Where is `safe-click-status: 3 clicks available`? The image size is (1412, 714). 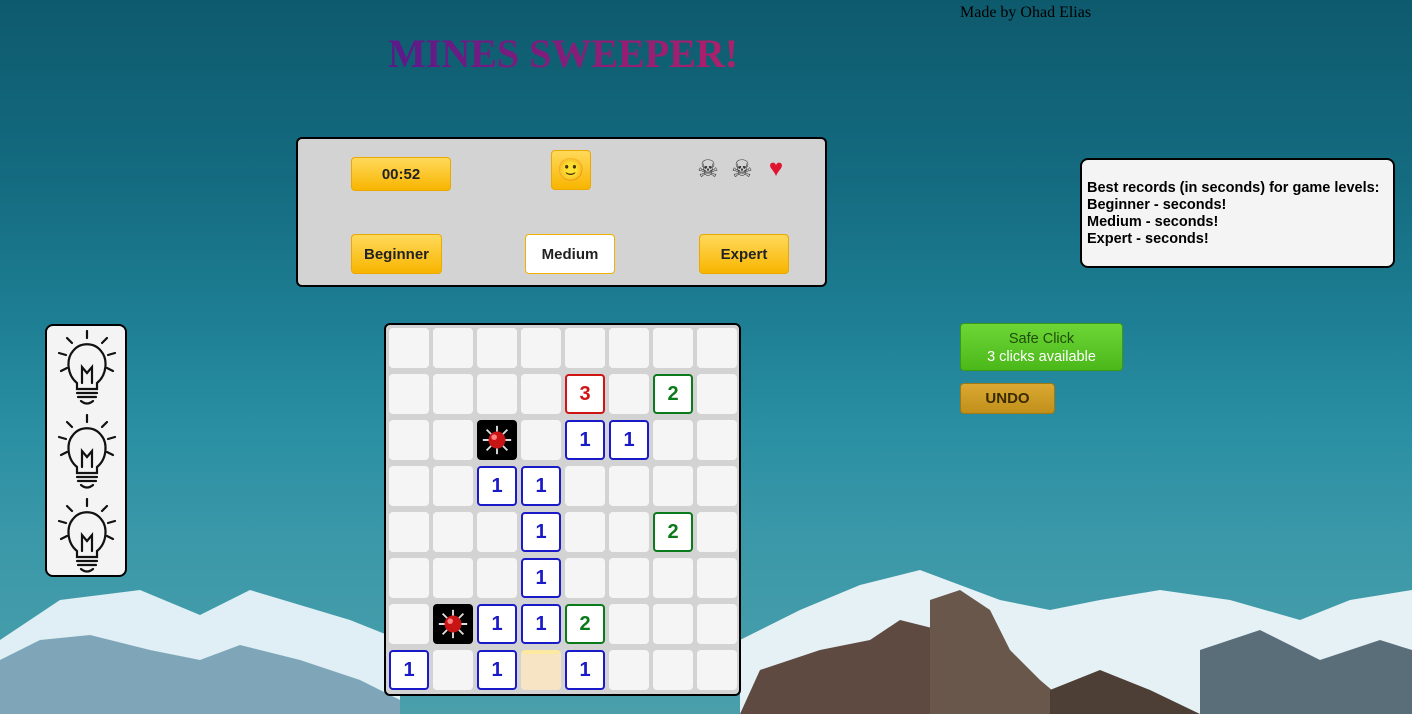
safe-click-status: 3 clicks available is located at coordinates (1041, 357).